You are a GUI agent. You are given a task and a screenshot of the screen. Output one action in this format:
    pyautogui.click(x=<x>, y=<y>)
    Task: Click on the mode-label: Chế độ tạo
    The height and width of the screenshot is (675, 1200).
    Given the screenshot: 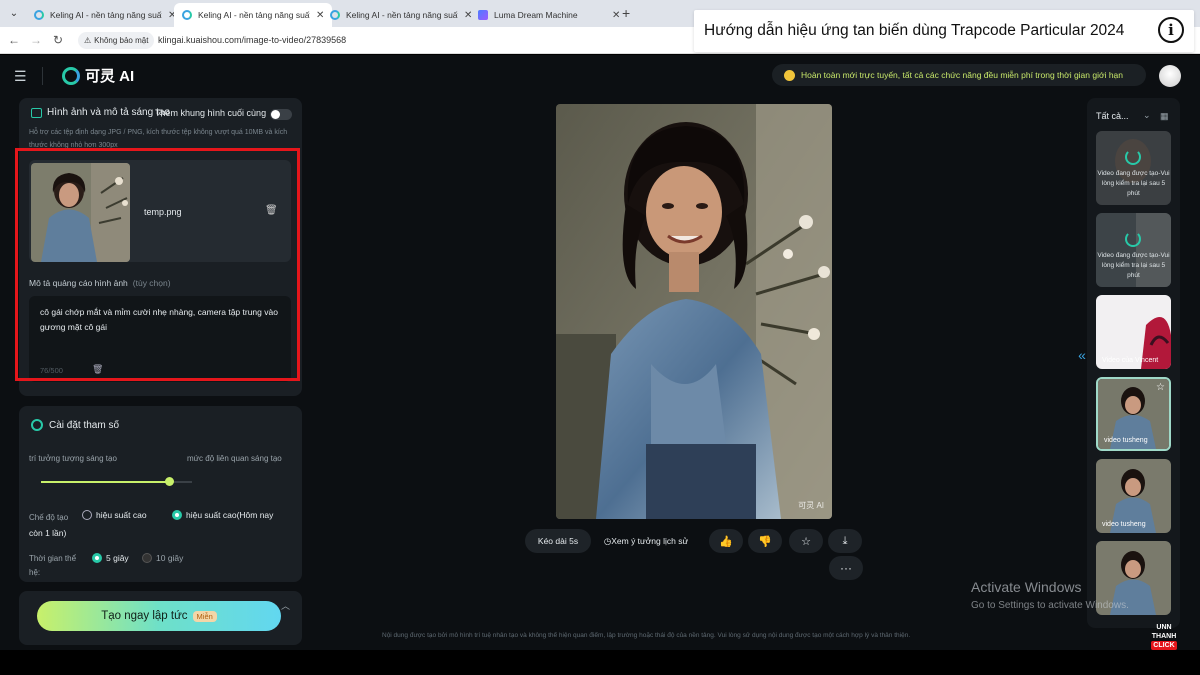 What is the action you would take?
    pyautogui.click(x=49, y=517)
    